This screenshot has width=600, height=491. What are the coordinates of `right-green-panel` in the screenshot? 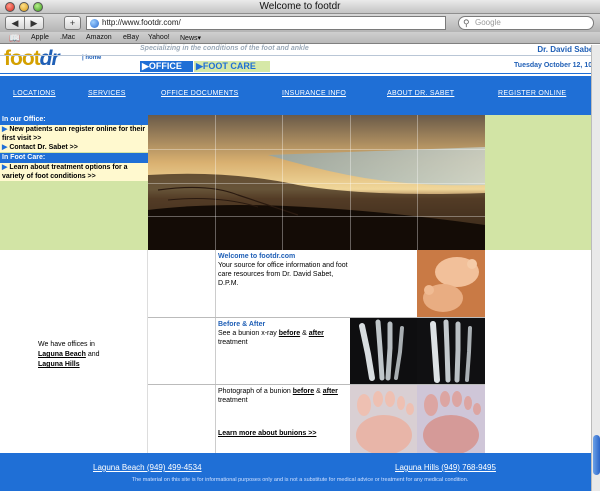 It's located at (542, 182).